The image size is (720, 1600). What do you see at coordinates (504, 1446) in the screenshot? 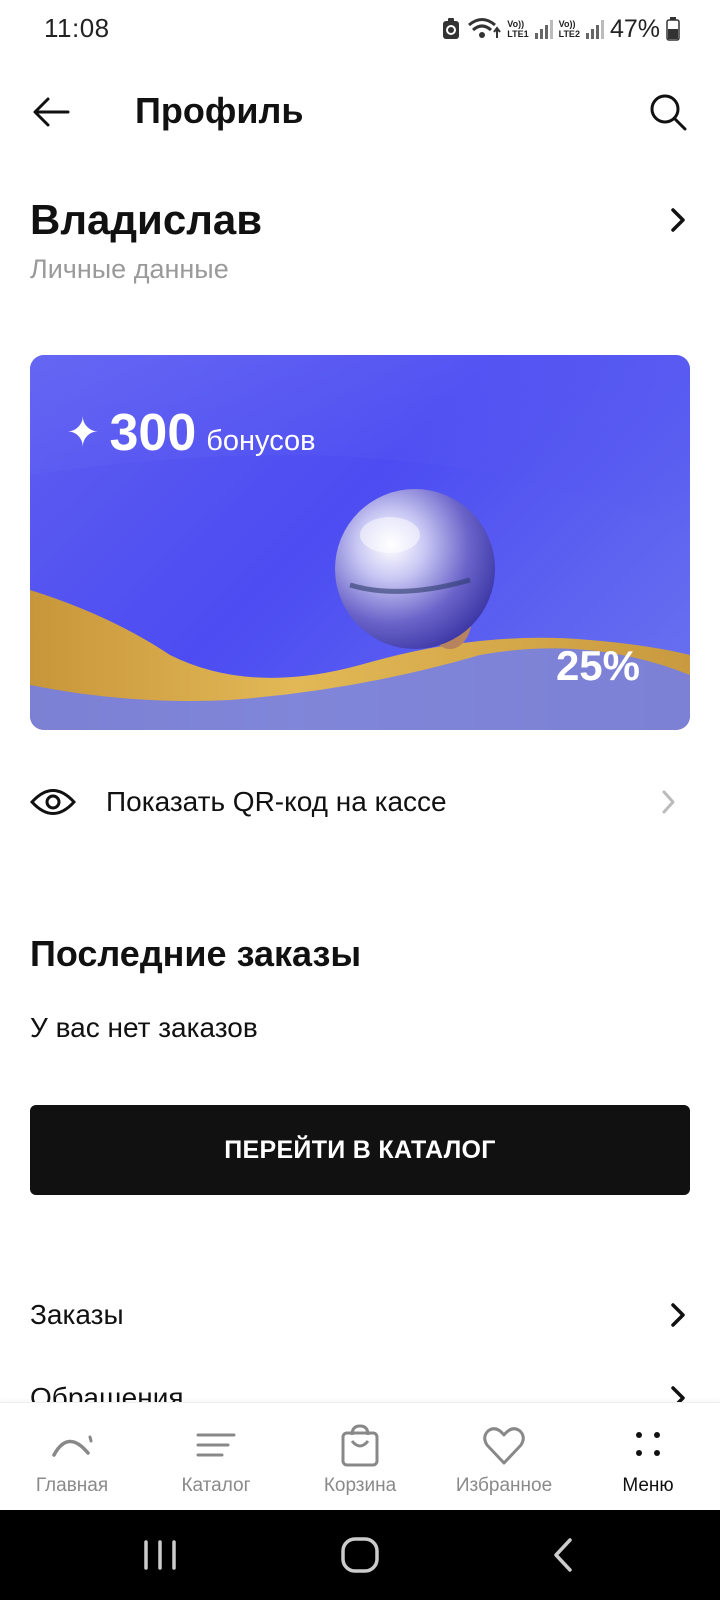
I see `heart-icon` at bounding box center [504, 1446].